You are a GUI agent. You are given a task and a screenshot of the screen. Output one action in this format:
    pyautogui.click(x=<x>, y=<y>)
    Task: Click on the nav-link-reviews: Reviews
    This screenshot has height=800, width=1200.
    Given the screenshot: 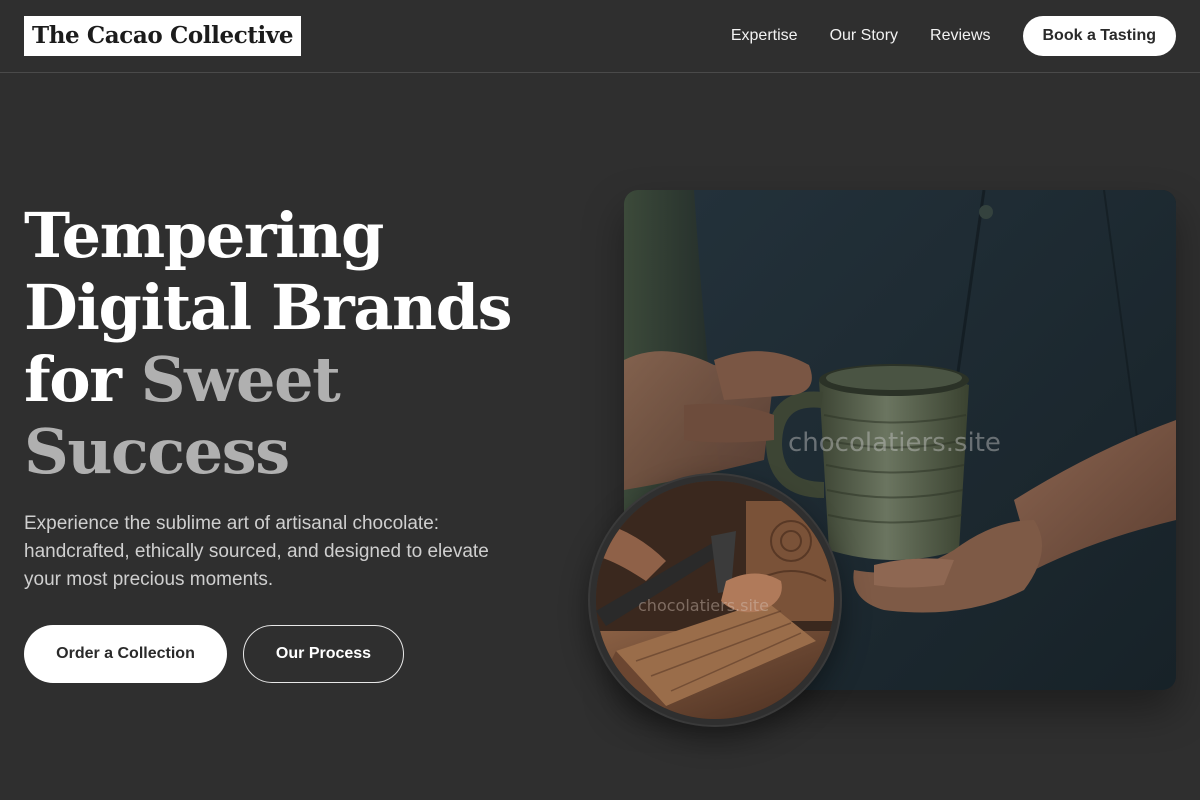 What is the action you would take?
    pyautogui.click(x=960, y=36)
    